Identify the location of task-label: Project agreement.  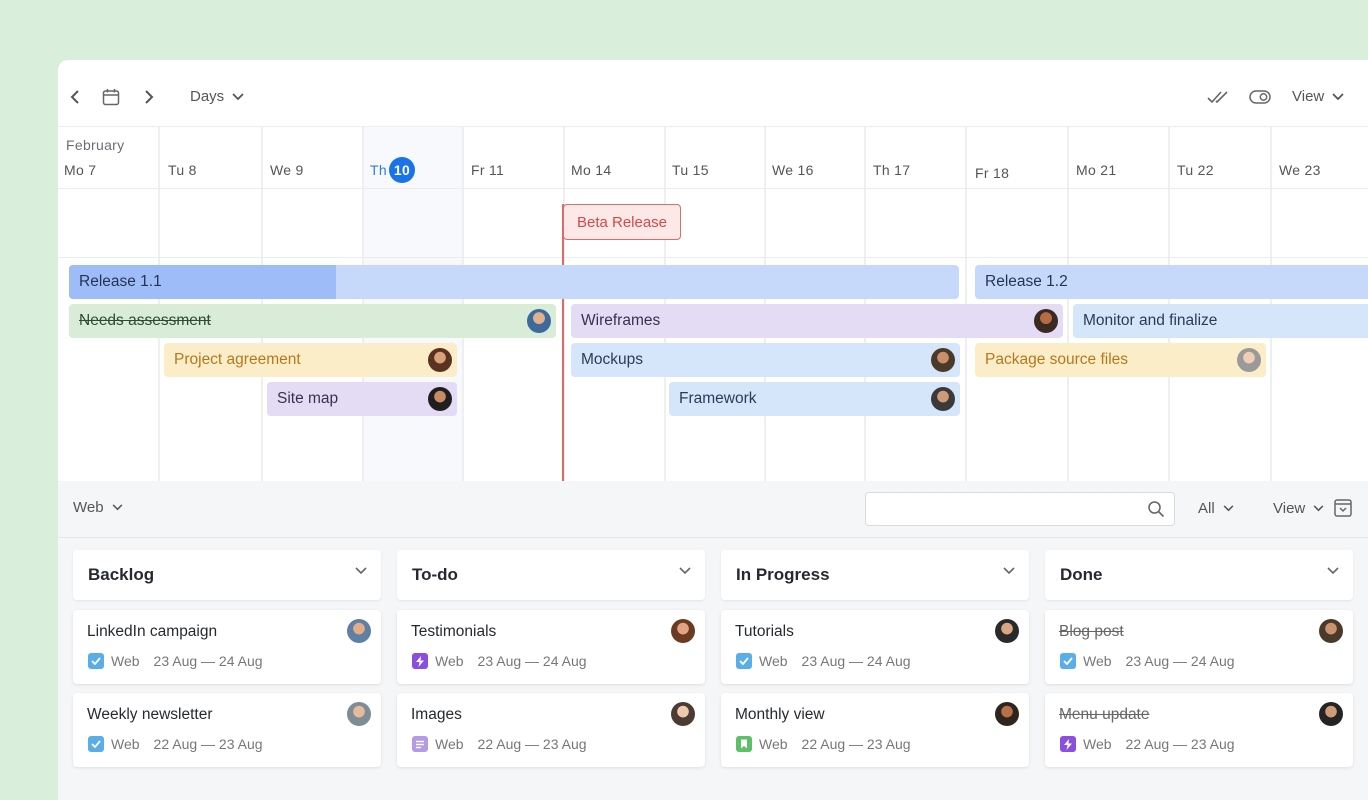
(237, 359).